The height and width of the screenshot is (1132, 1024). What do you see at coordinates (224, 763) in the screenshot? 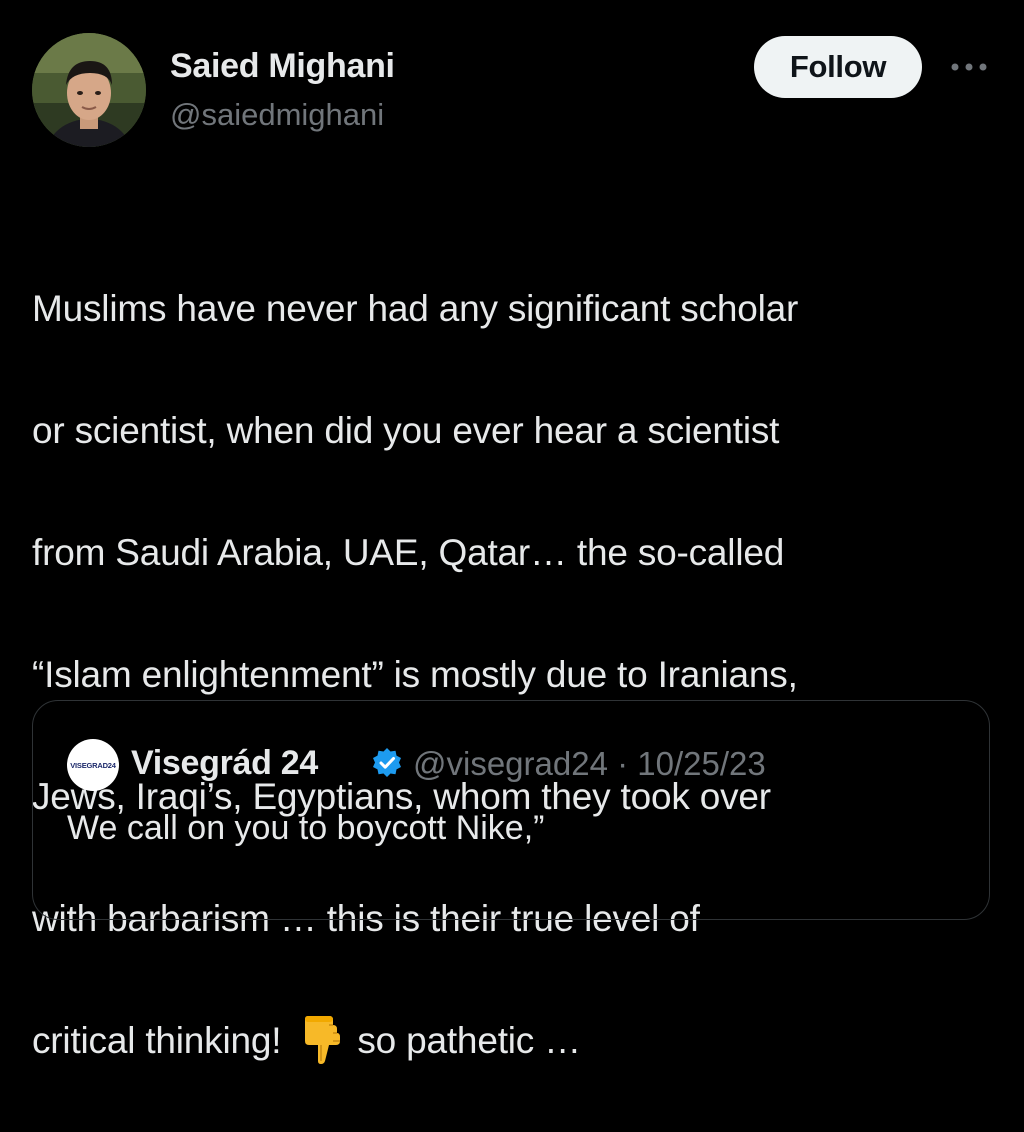
I see `quoted-author-name: Visegrád 24` at bounding box center [224, 763].